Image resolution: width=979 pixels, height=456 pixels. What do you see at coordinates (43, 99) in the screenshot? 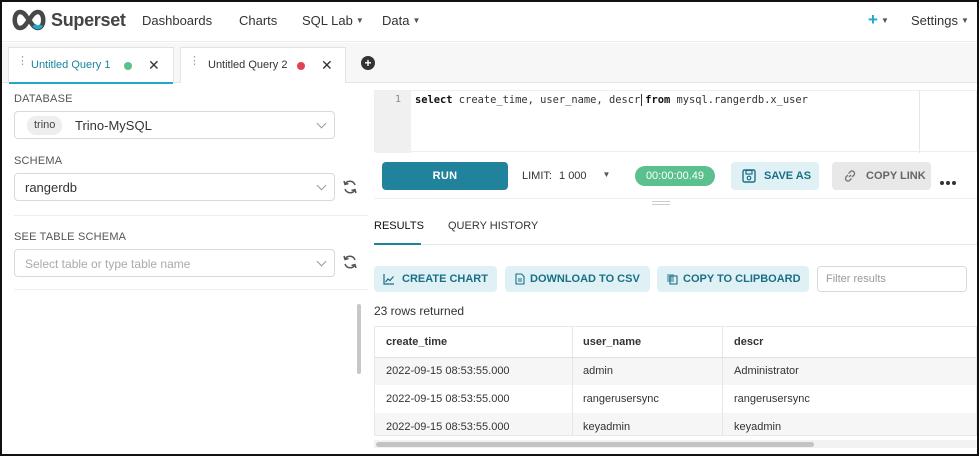
I see `database-label: DATABASE` at bounding box center [43, 99].